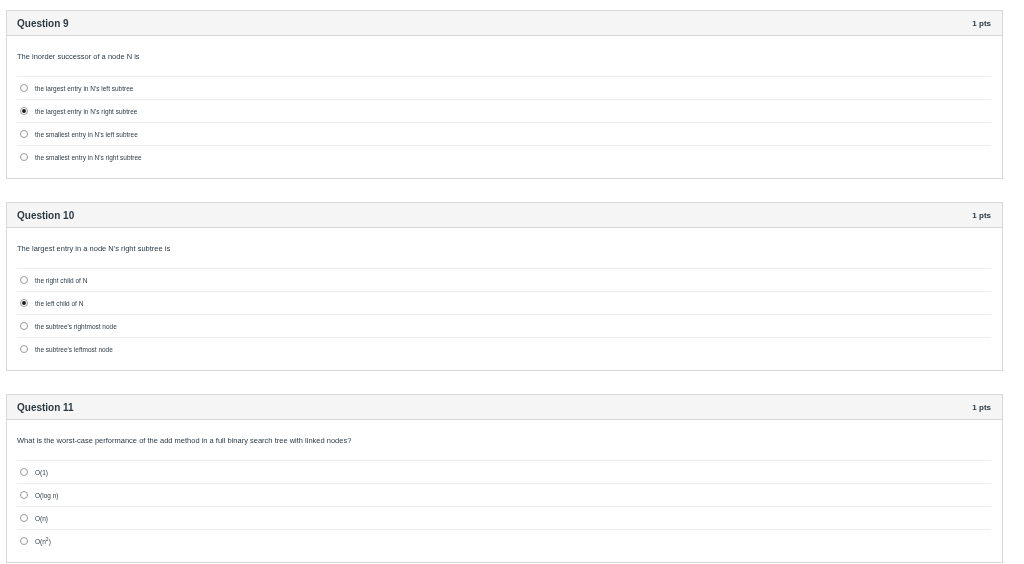 The width and height of the screenshot is (1024, 564). I want to click on question-title: Question 11, so click(45, 407).